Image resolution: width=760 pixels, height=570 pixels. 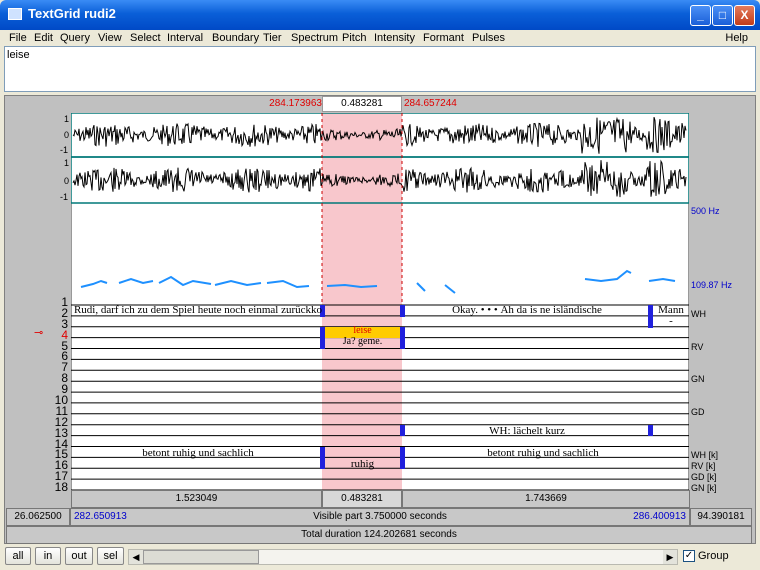 I want to click on interval-text-field: leise, so click(x=380, y=69).